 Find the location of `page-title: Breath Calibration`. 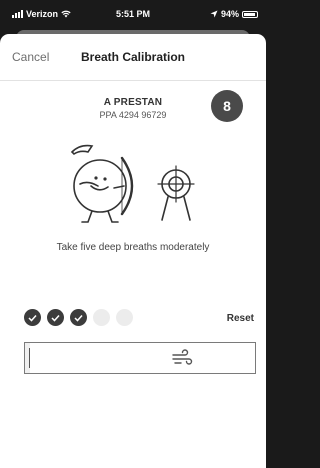

page-title: Breath Calibration is located at coordinates (132, 57).